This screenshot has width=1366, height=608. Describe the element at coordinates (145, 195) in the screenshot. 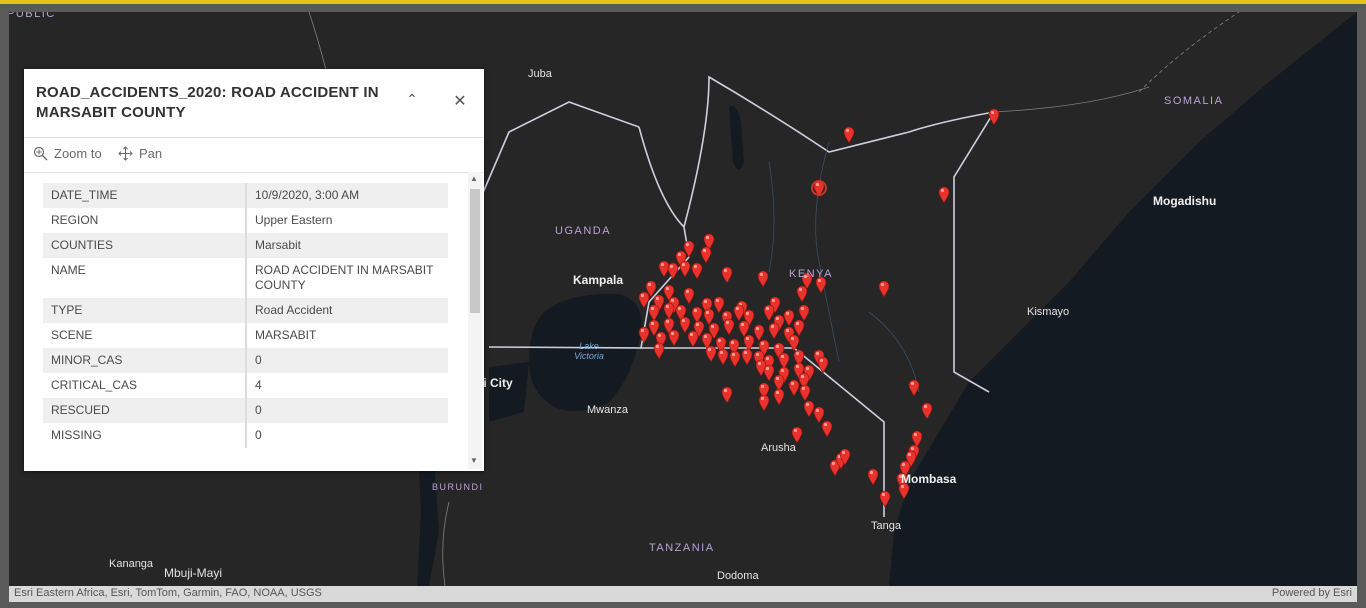

I see `field-name: DATE_TIME` at that location.